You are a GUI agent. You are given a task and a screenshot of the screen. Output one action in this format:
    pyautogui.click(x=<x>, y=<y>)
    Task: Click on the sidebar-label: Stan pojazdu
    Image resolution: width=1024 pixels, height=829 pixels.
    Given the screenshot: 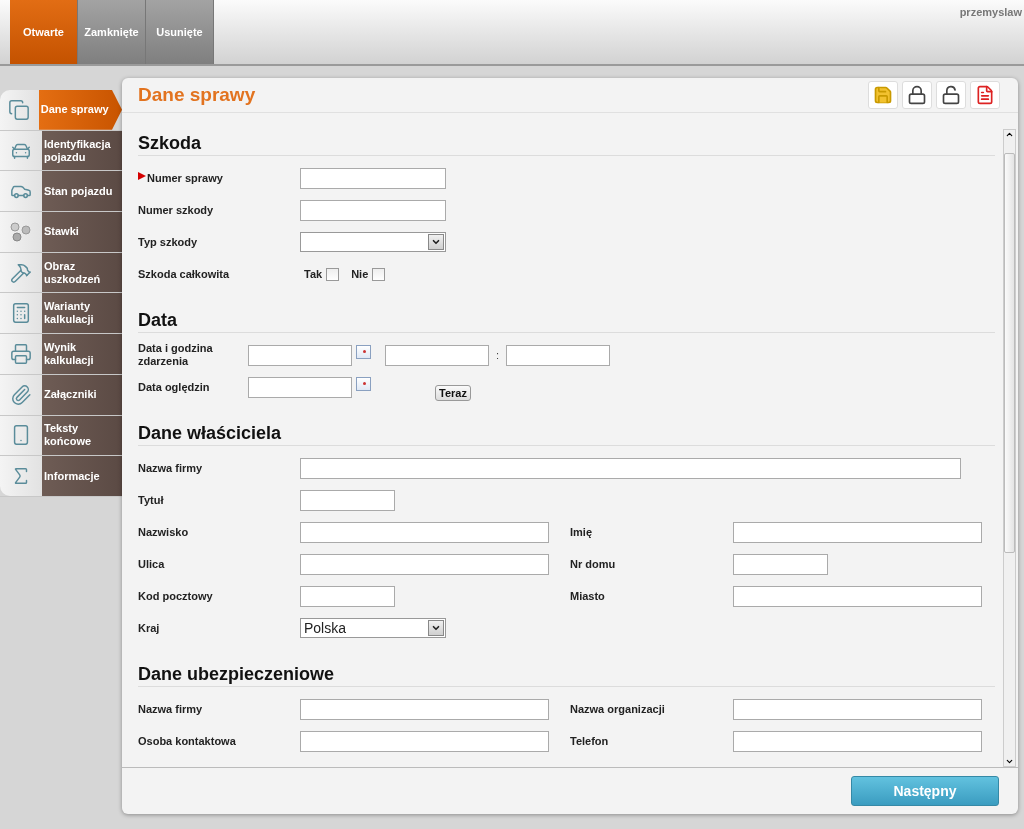 What is the action you would take?
    pyautogui.click(x=82, y=191)
    